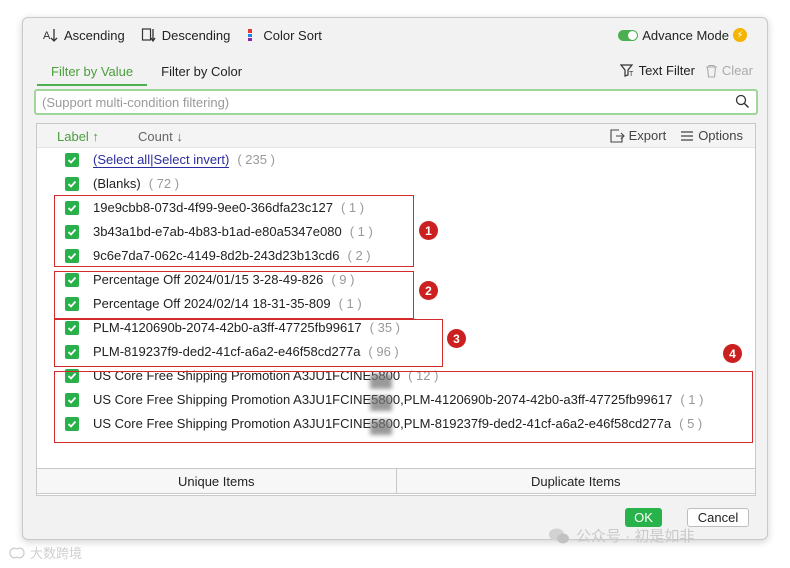 The width and height of the screenshot is (790, 568). Describe the element at coordinates (122, 160) in the screenshot. I see `select-all-link: (Select all` at that location.